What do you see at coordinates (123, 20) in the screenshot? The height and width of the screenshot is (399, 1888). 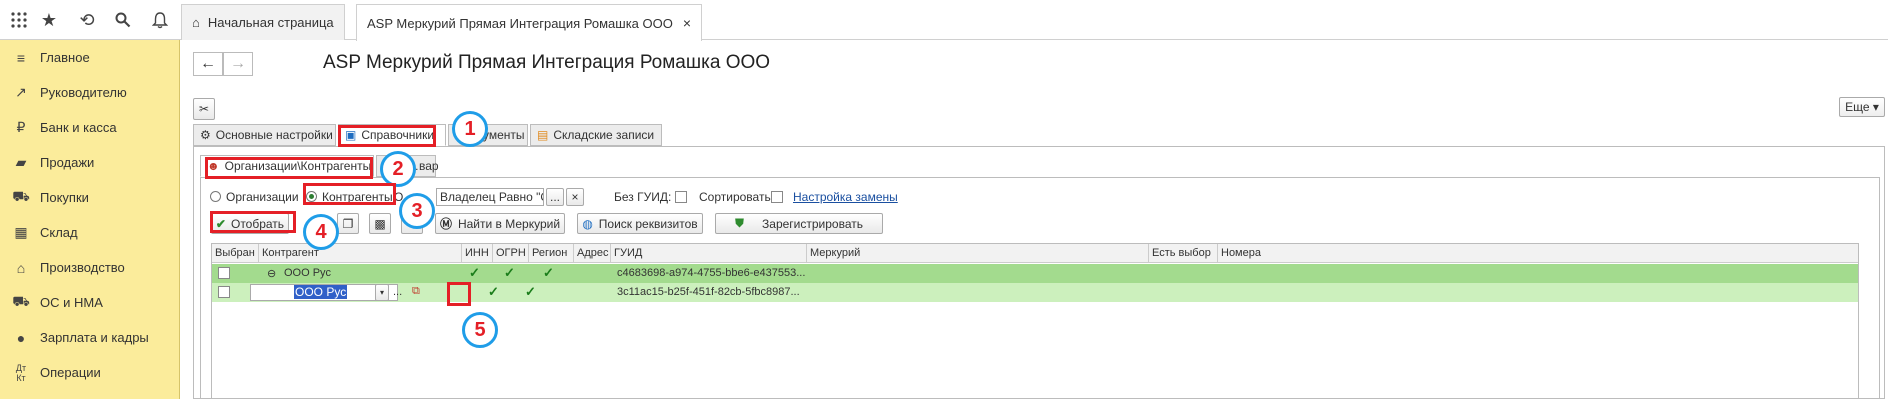 I see `search-icon` at bounding box center [123, 20].